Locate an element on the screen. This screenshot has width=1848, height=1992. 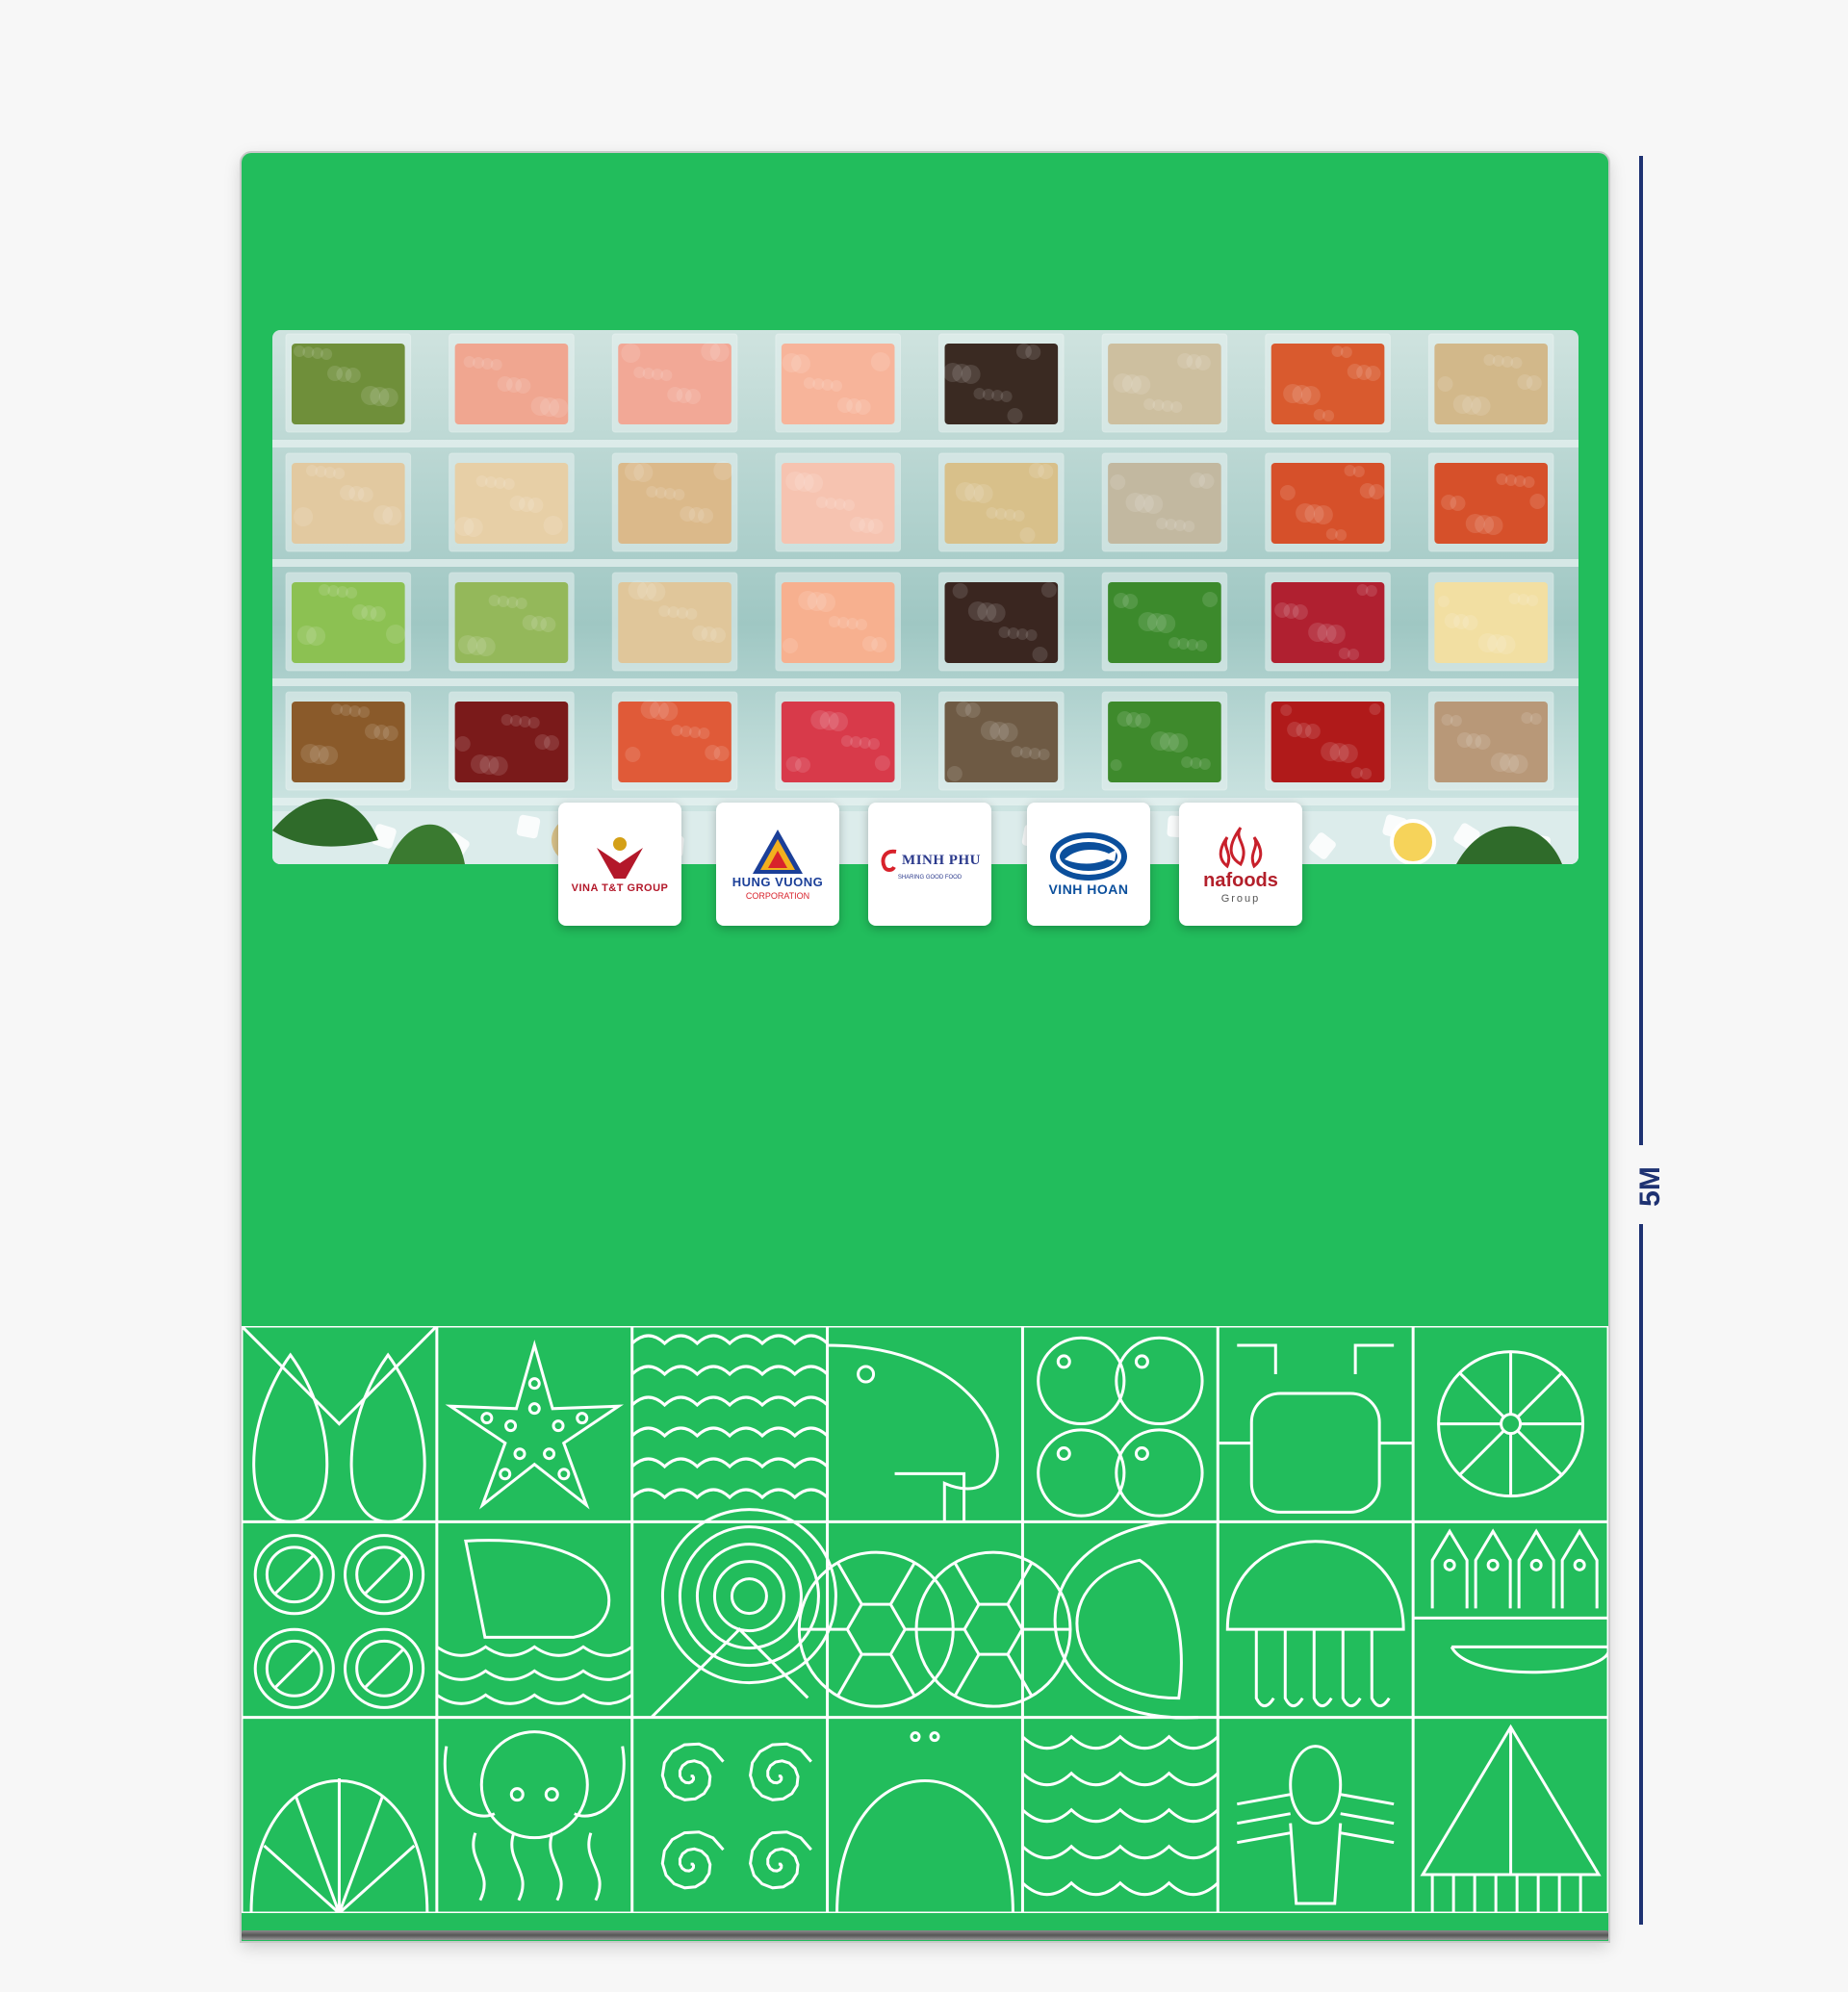
logo-wordmark: MINH PHU is located at coordinates (930, 861).